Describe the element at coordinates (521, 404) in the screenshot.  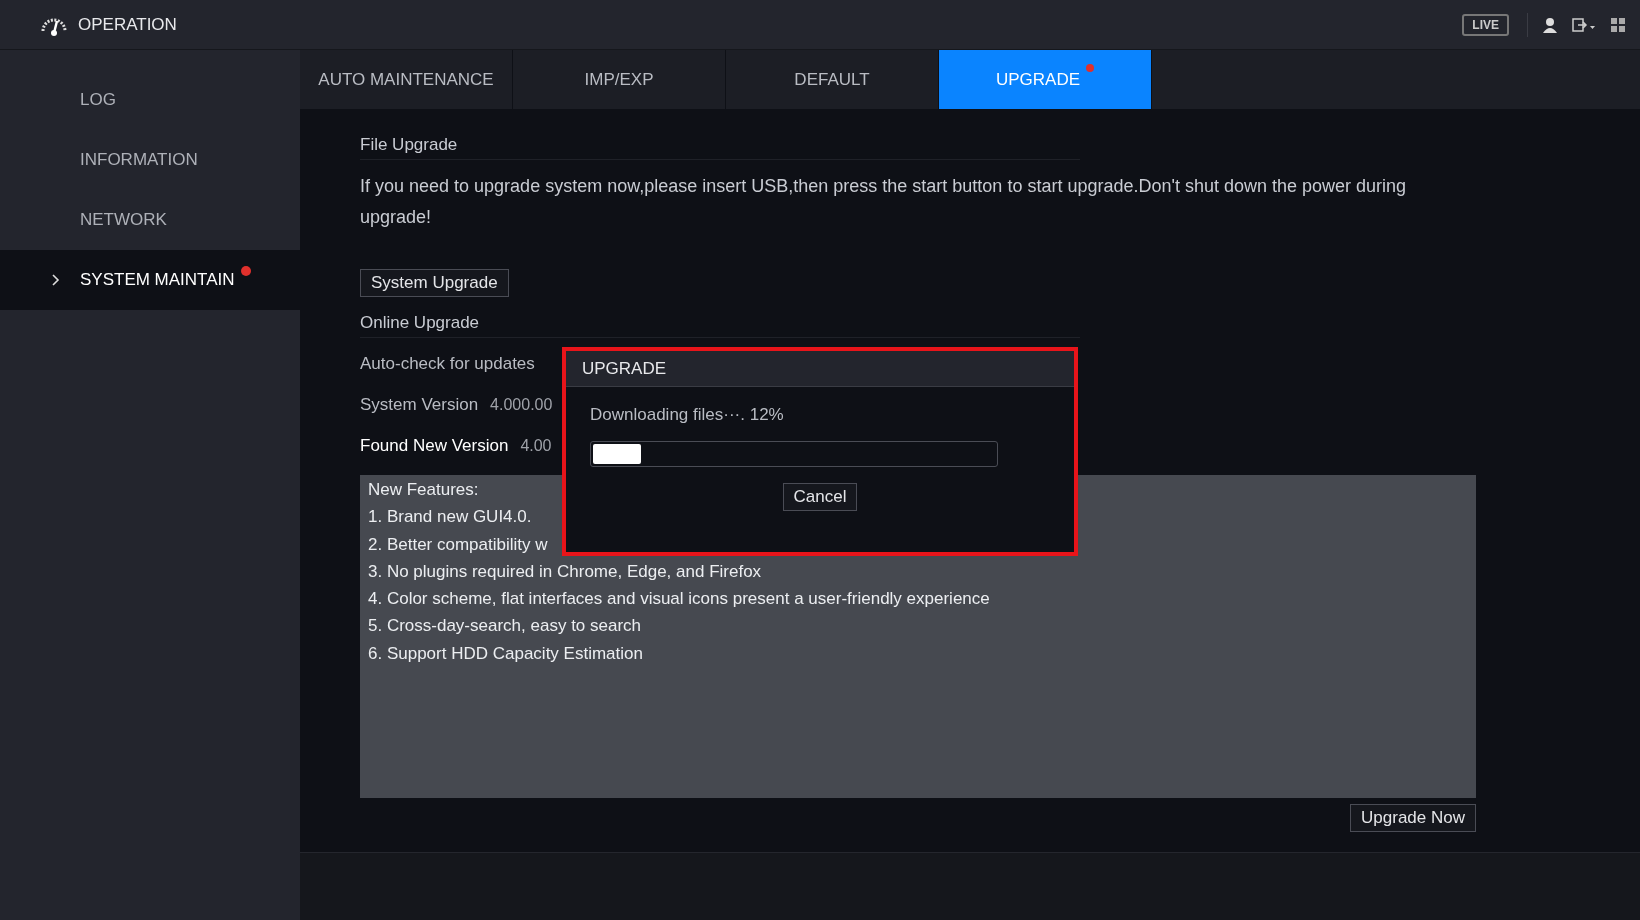
I see `field-value: 4.000.00` at that location.